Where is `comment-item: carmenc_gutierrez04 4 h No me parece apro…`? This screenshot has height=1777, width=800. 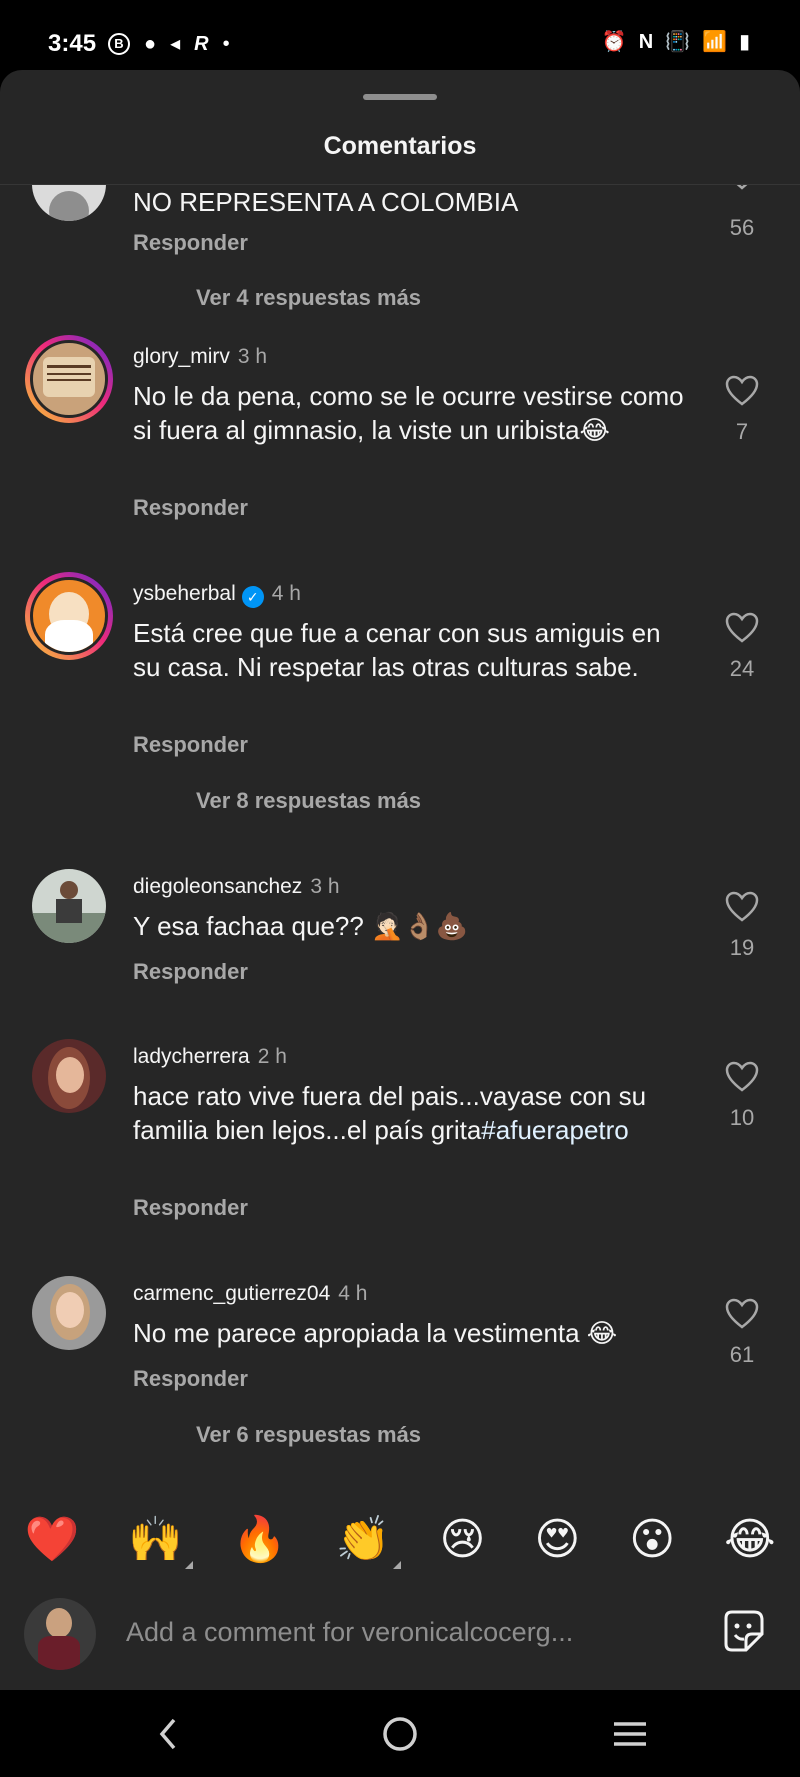 comment-item: carmenc_gutierrez04 4 h No me parece apro… is located at coordinates (400, 1379).